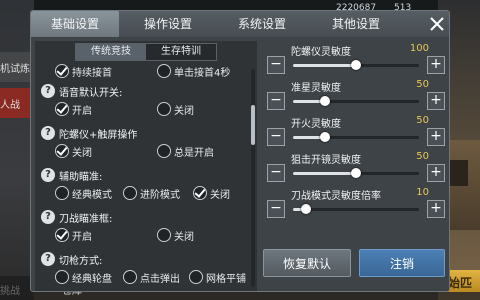  I want to click on radio-option: 进阶模式, so click(151, 193).